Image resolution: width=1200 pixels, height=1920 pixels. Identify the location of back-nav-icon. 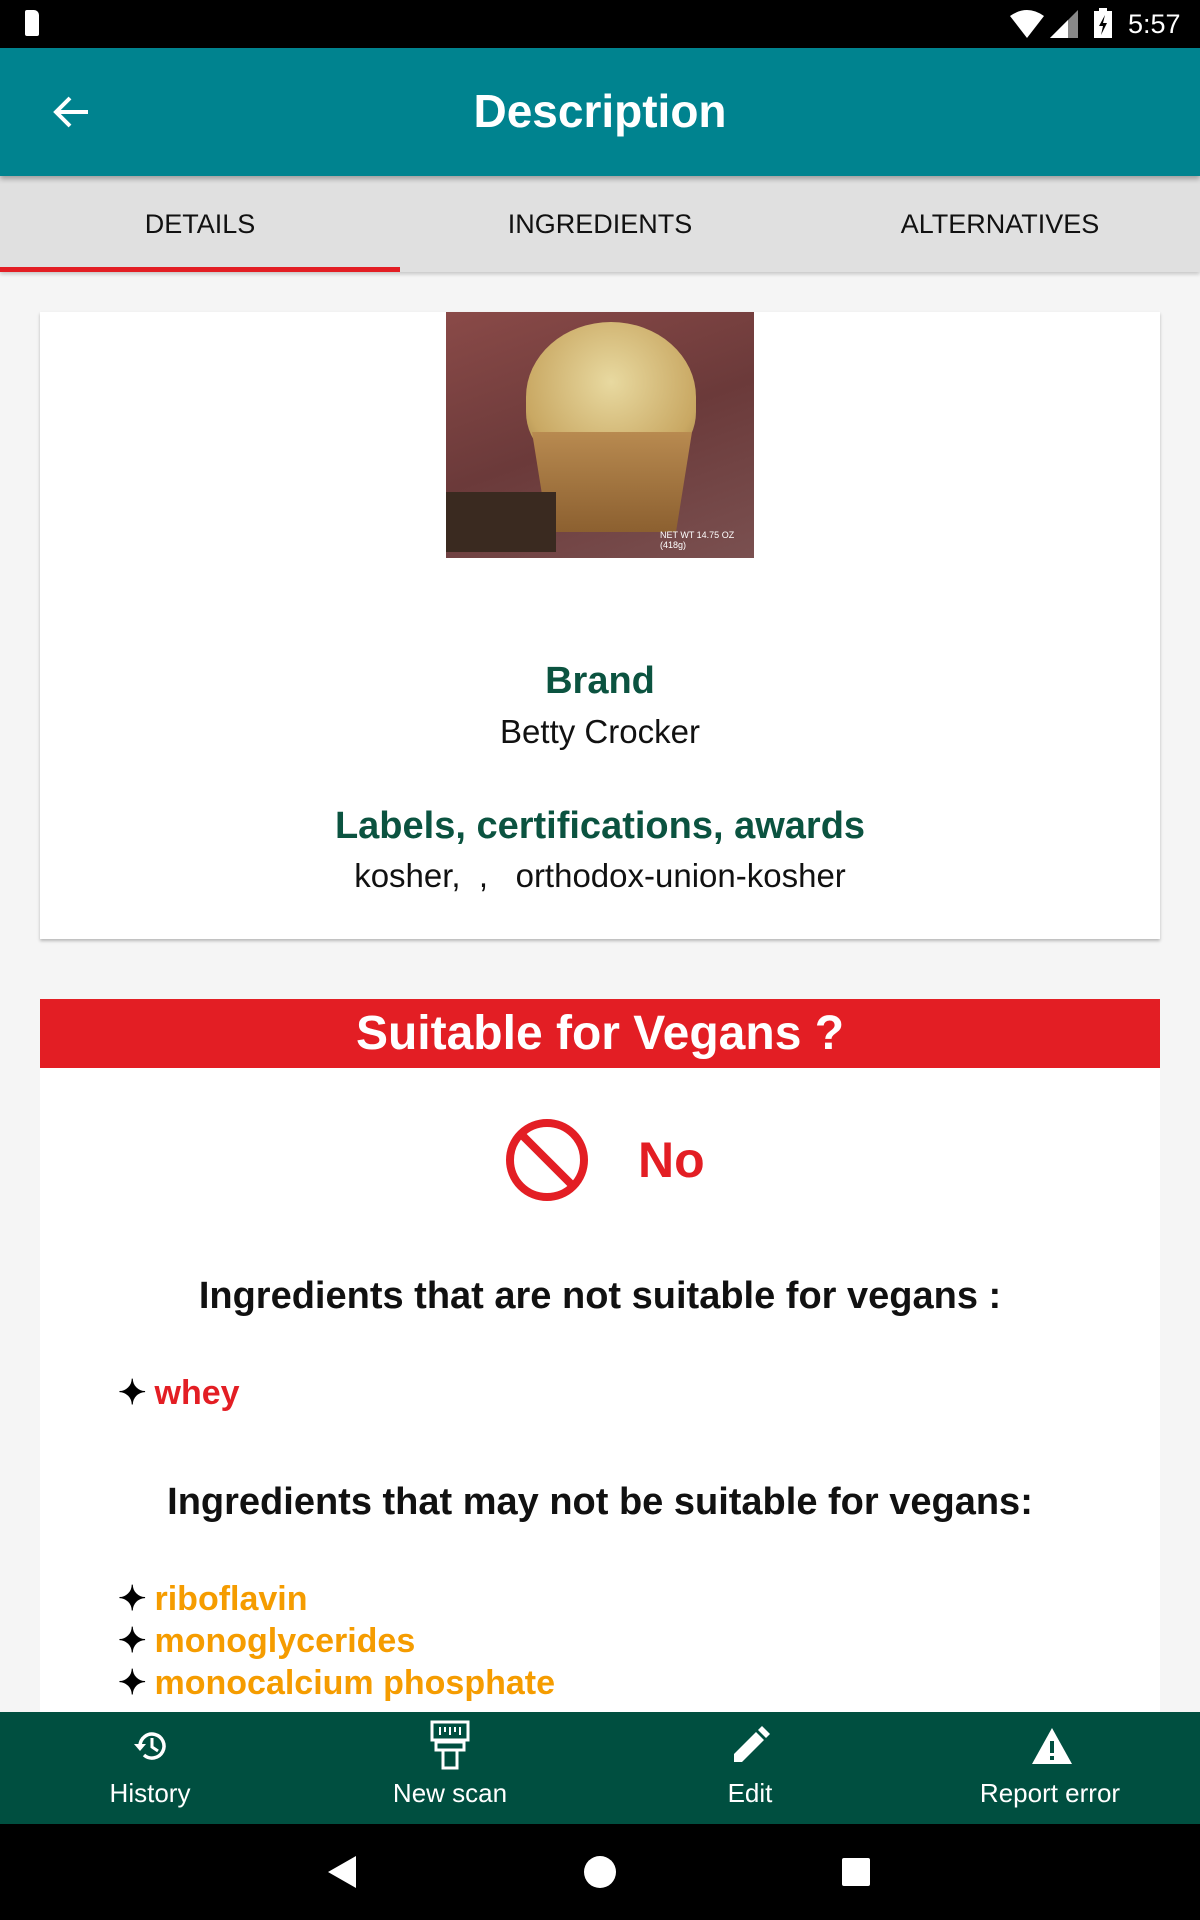
(343, 1872).